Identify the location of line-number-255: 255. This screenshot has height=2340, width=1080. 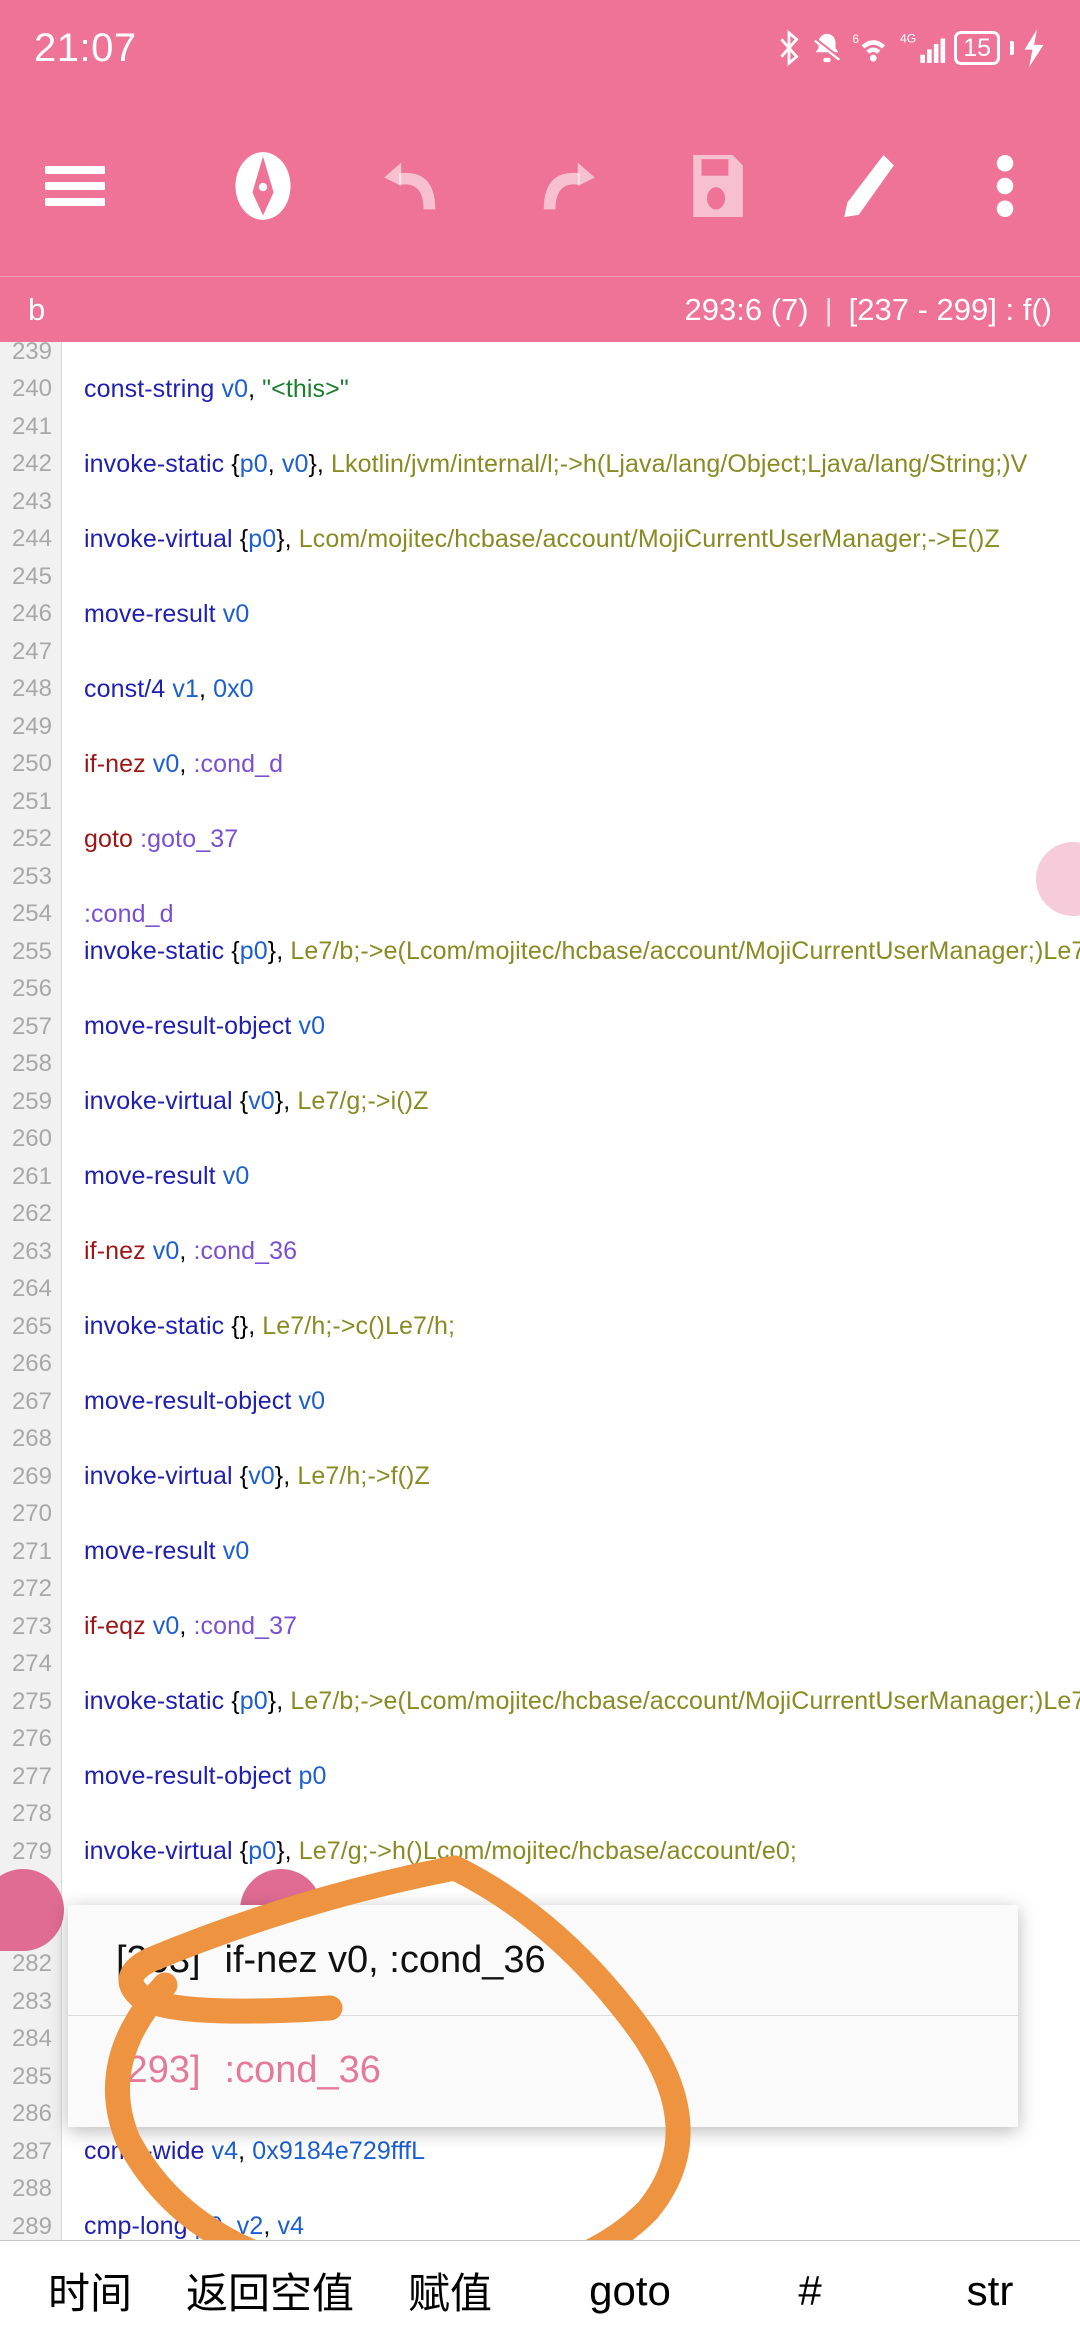
(31, 951).